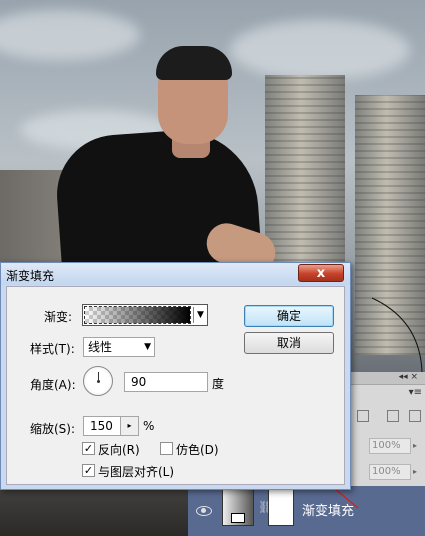 The image size is (425, 536). I want to click on close-button: x, so click(321, 273).